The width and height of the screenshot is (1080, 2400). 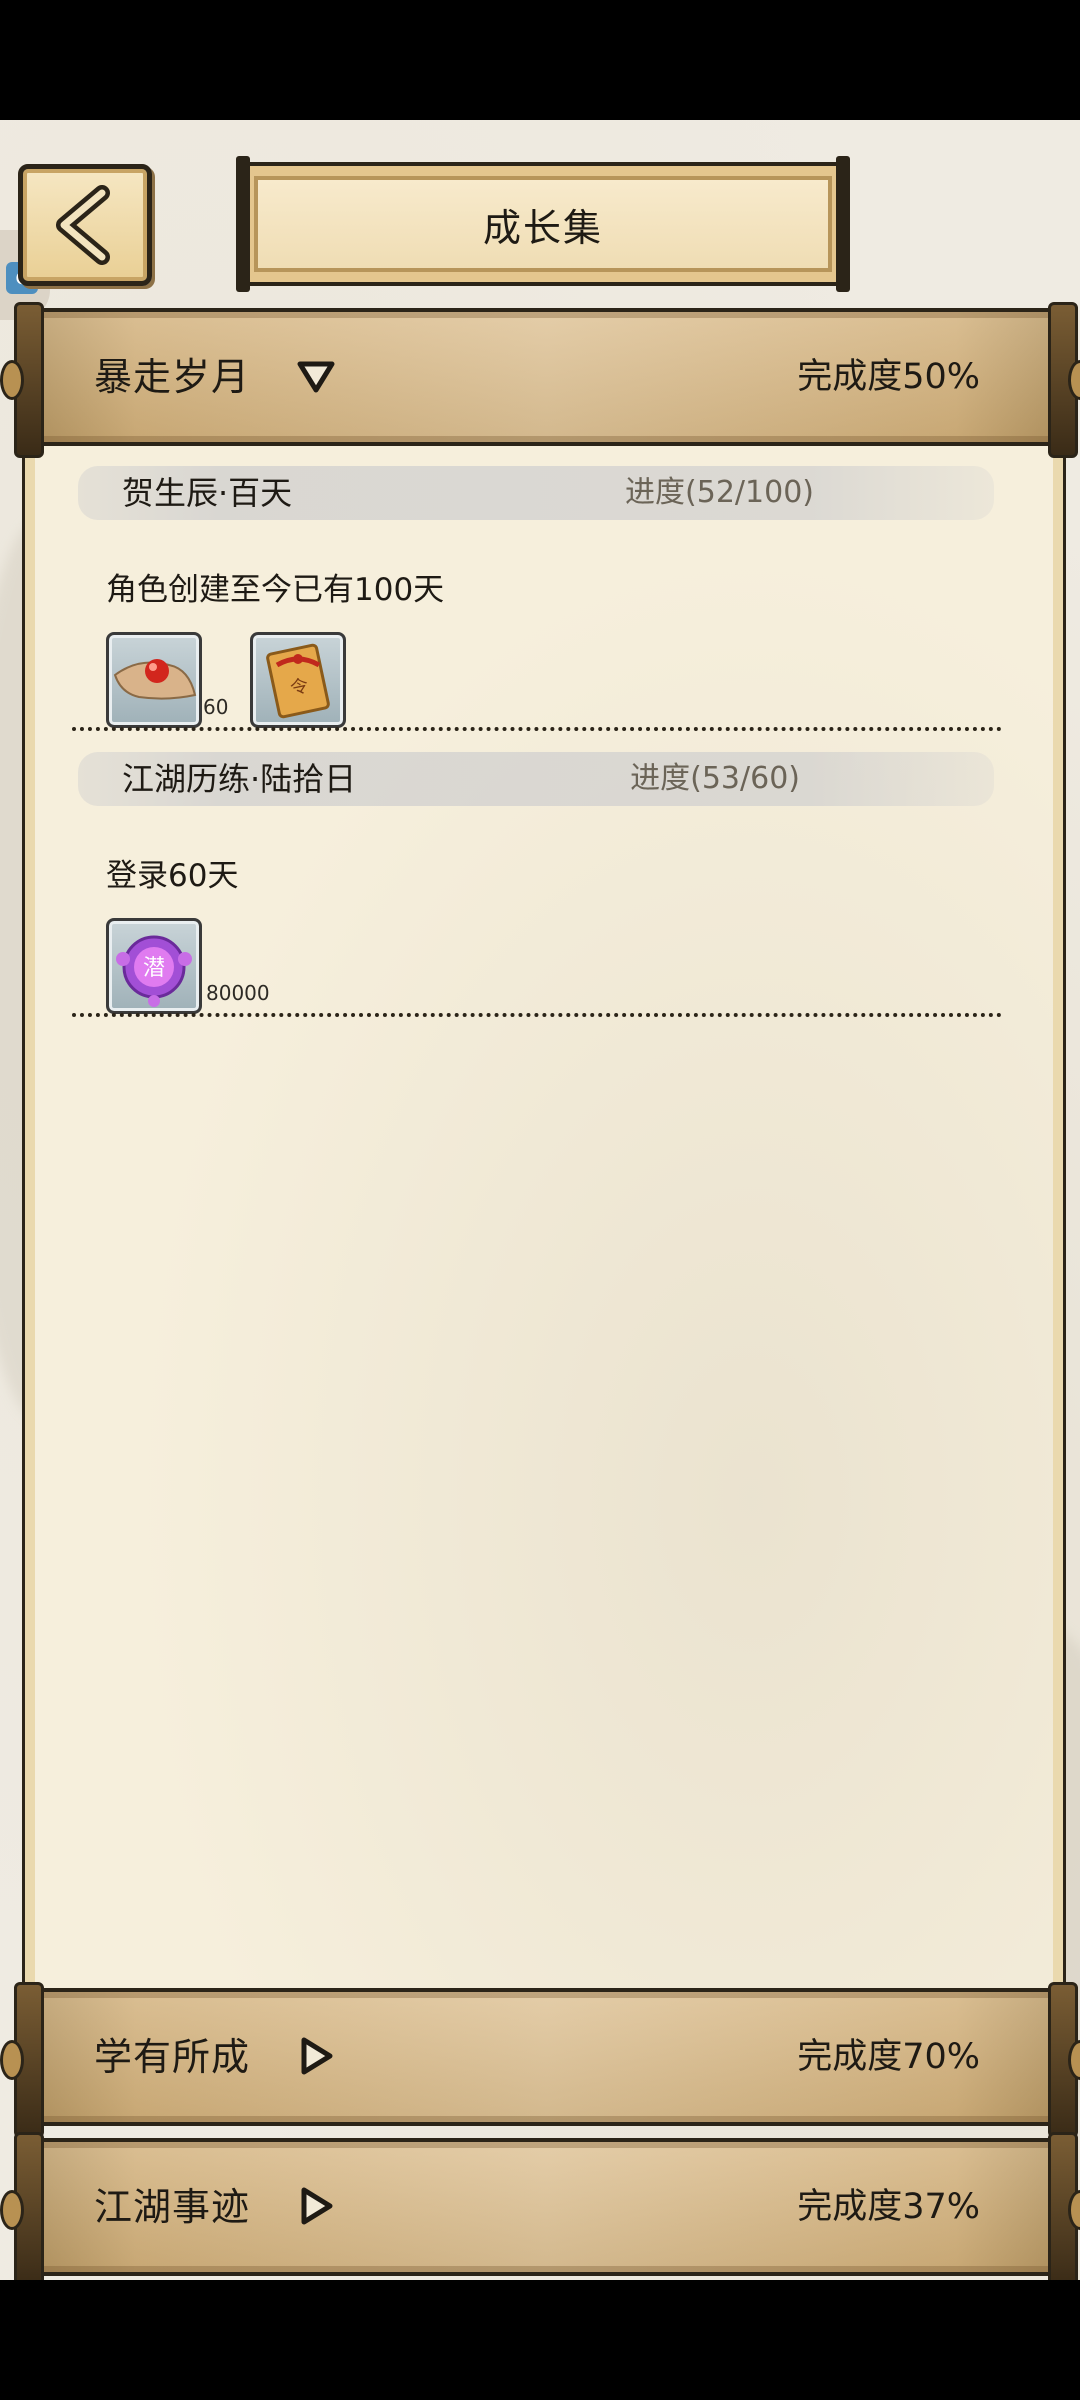 I want to click on reward-qty: 80000, so click(x=238, y=993).